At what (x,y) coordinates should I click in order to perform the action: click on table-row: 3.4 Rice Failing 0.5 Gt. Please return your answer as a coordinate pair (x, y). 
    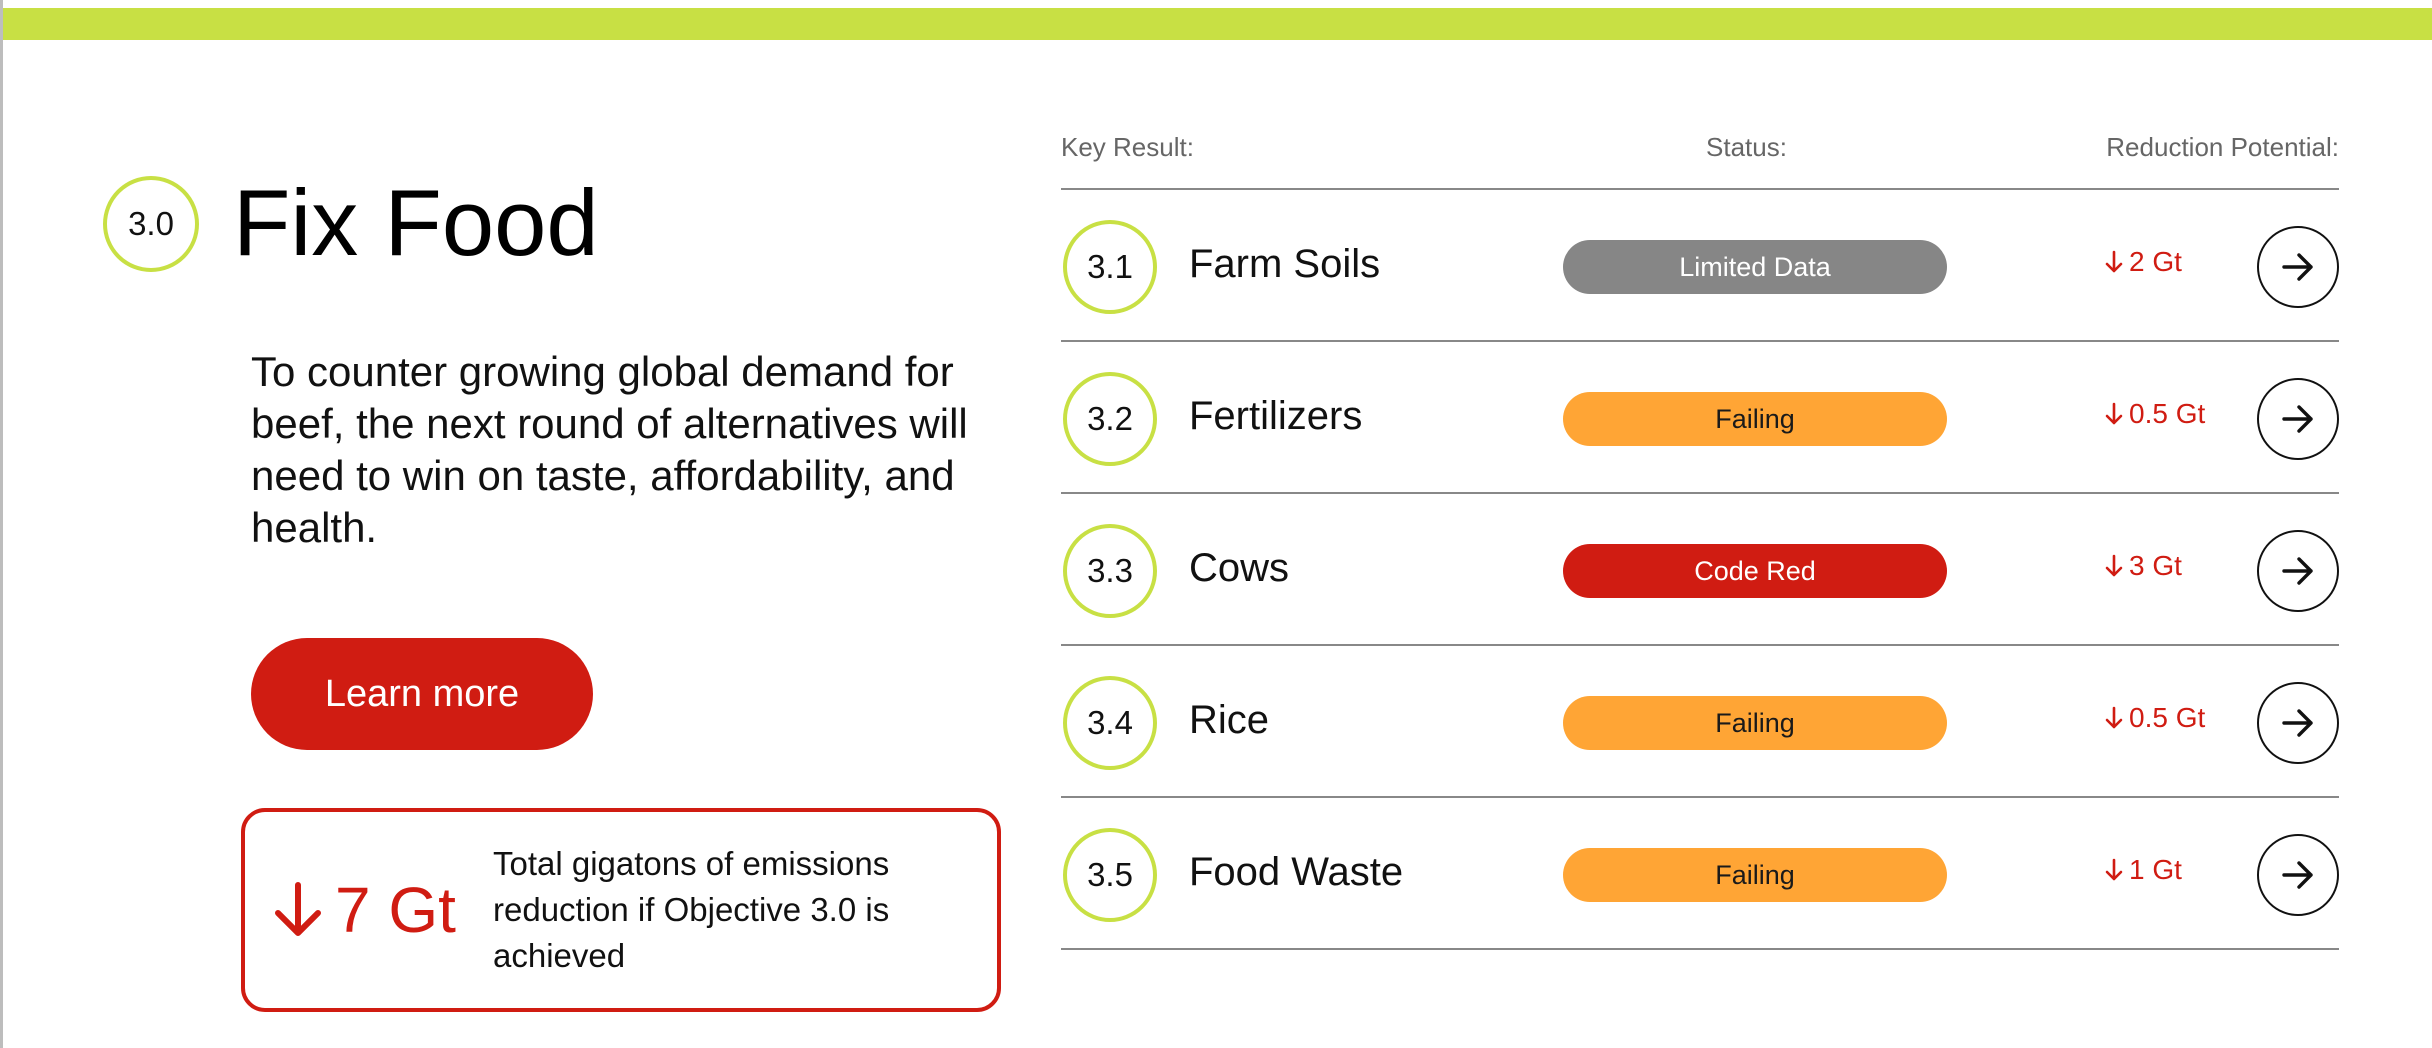
    Looking at the image, I should click on (1700, 722).